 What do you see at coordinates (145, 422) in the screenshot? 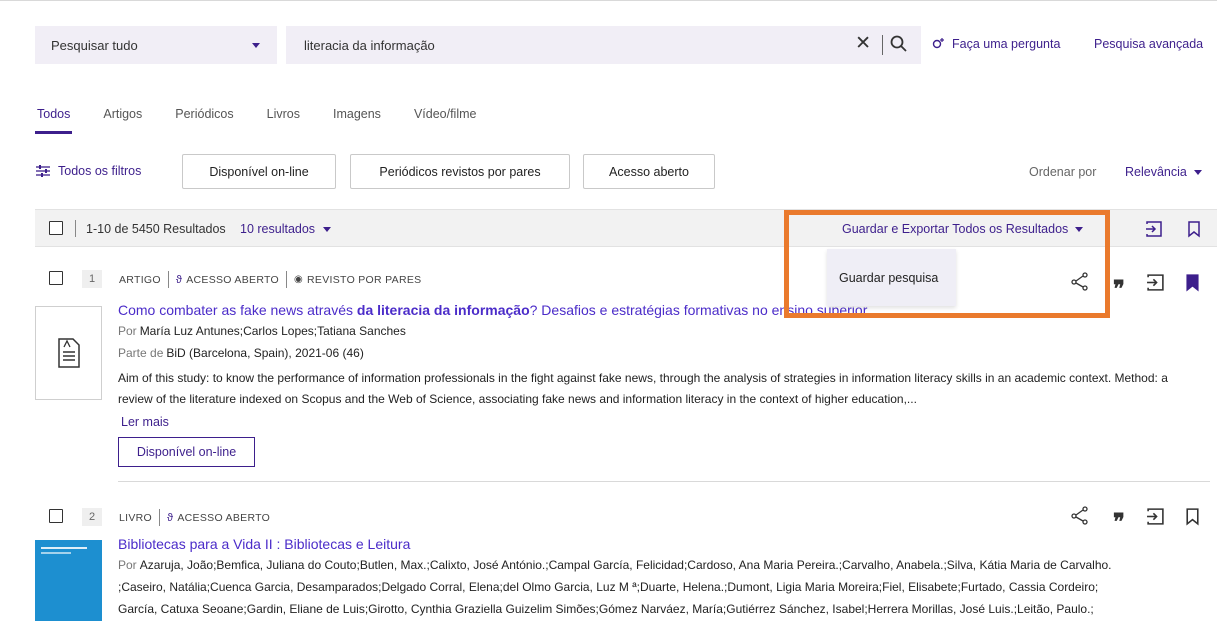
I see `read-more-link: Ler mais` at bounding box center [145, 422].